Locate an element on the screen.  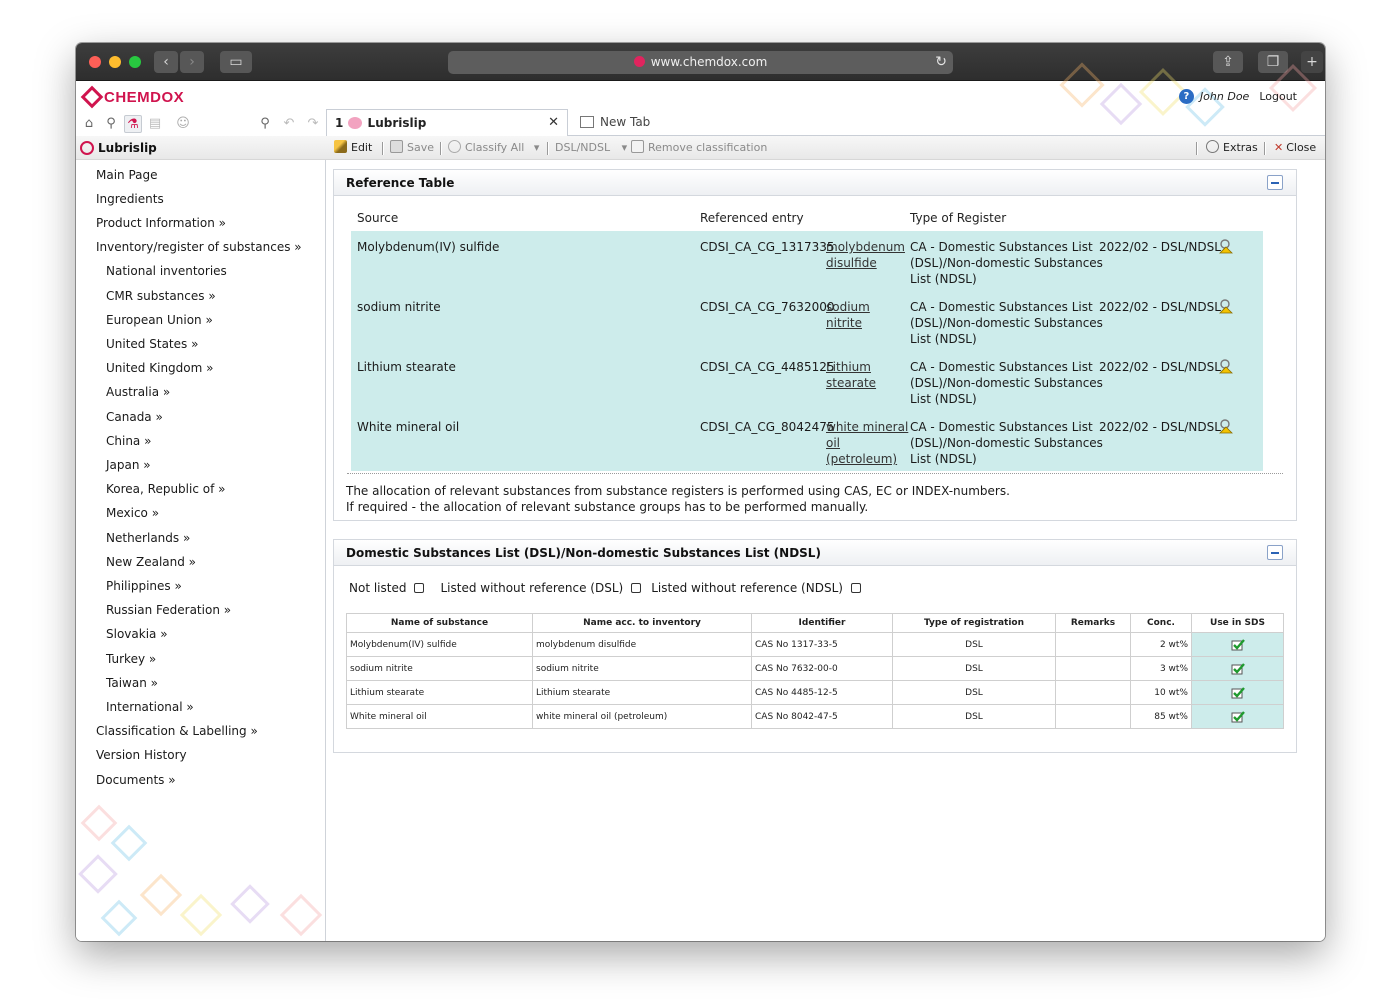
search-icon: ⚲ is located at coordinates (111, 124).